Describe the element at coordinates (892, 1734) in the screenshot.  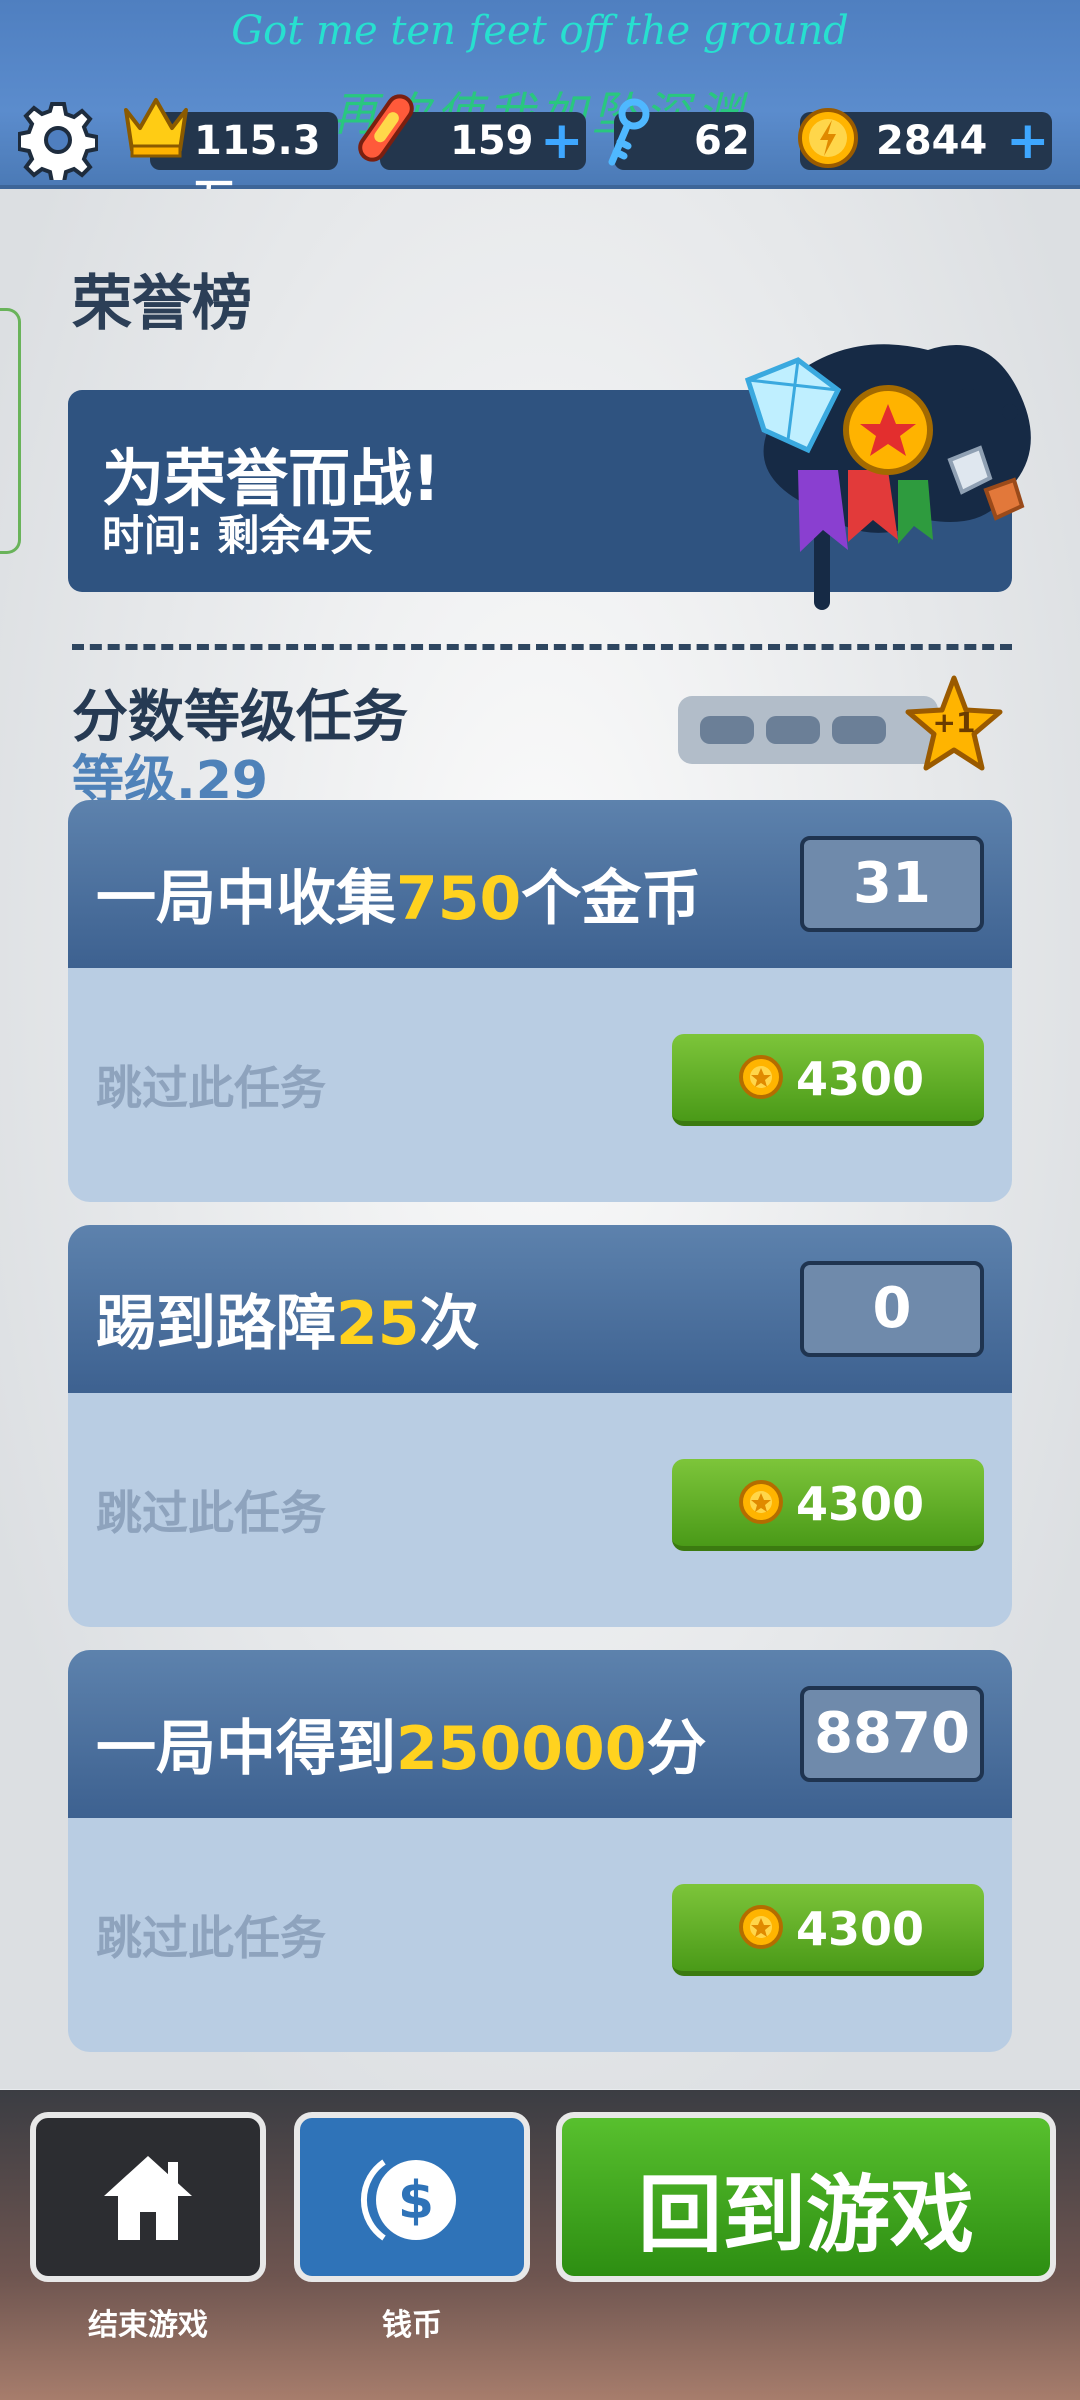
I see `mission-progress-count: 8870` at that location.